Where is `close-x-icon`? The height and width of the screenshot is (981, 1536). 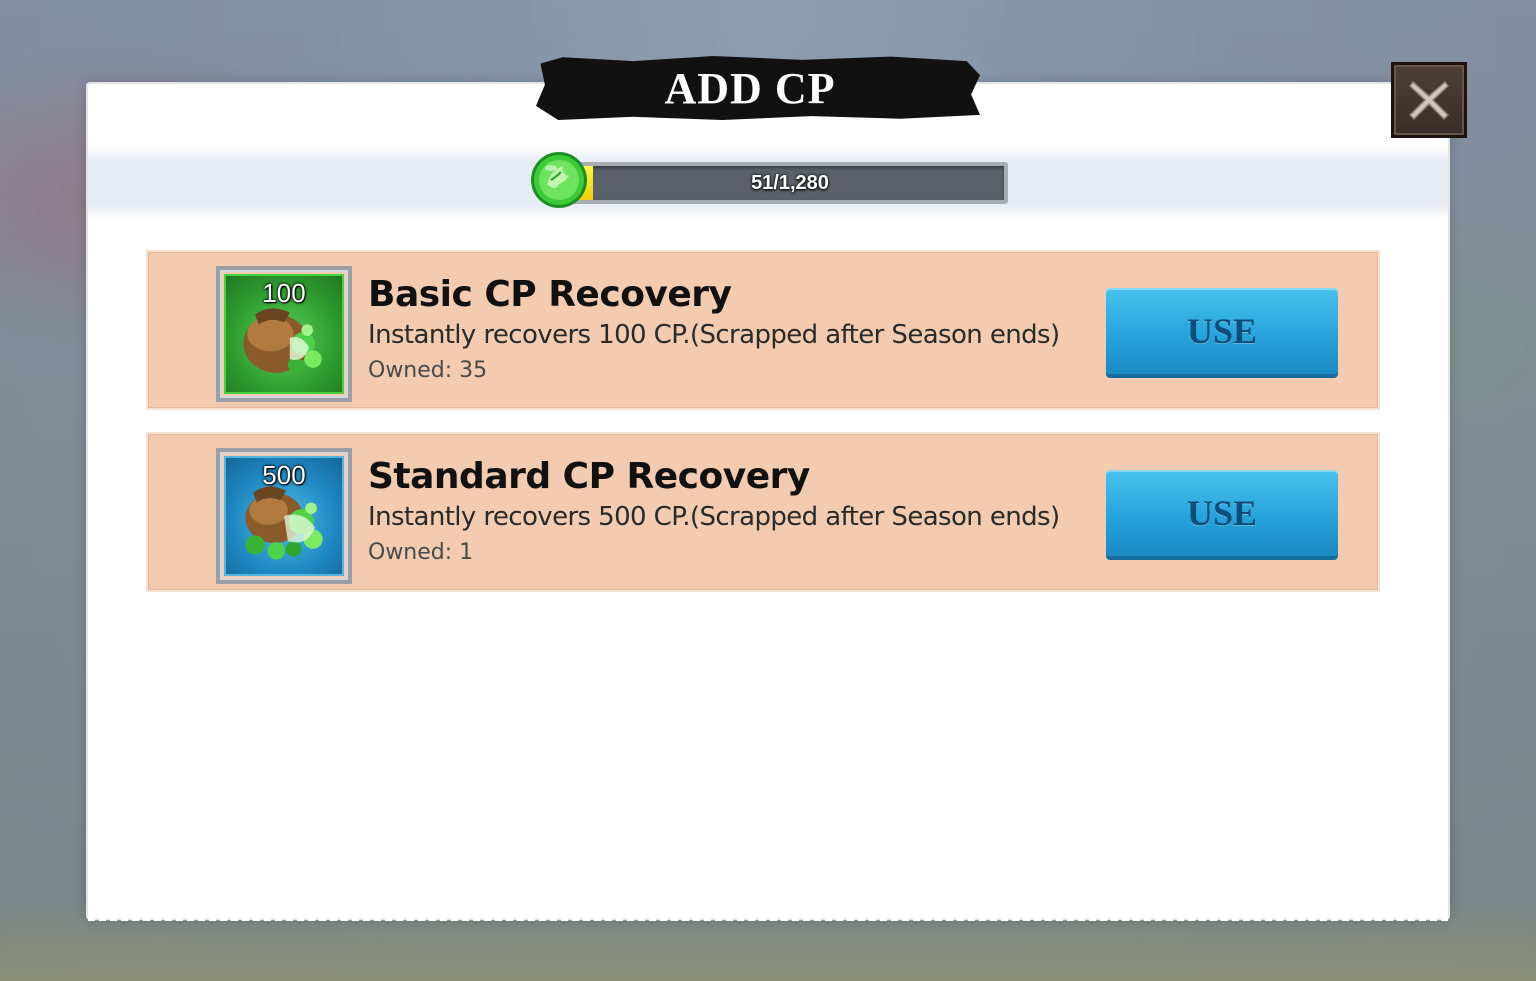 close-x-icon is located at coordinates (1429, 100).